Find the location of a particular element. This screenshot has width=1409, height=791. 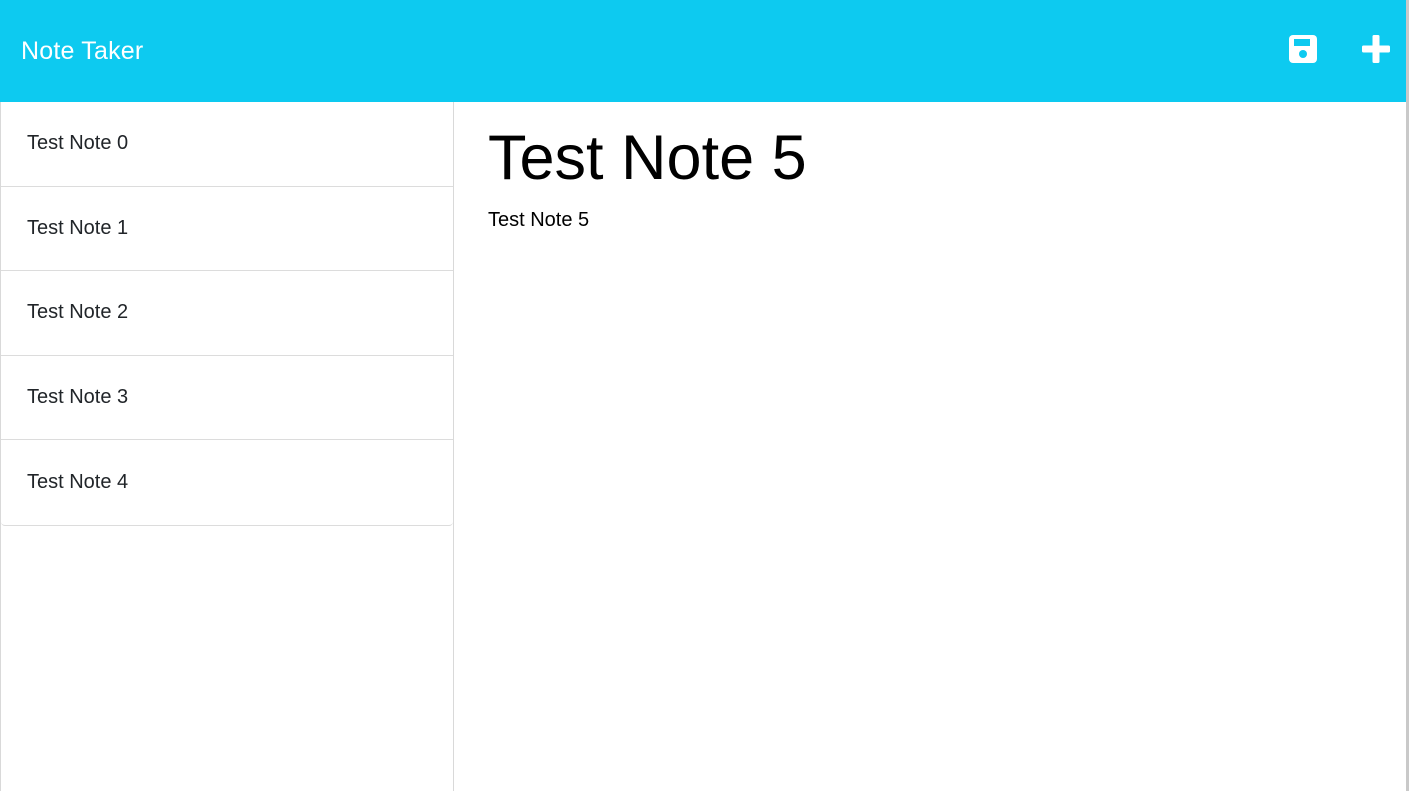

note-title-field: Test Note 5 is located at coordinates (647, 158).